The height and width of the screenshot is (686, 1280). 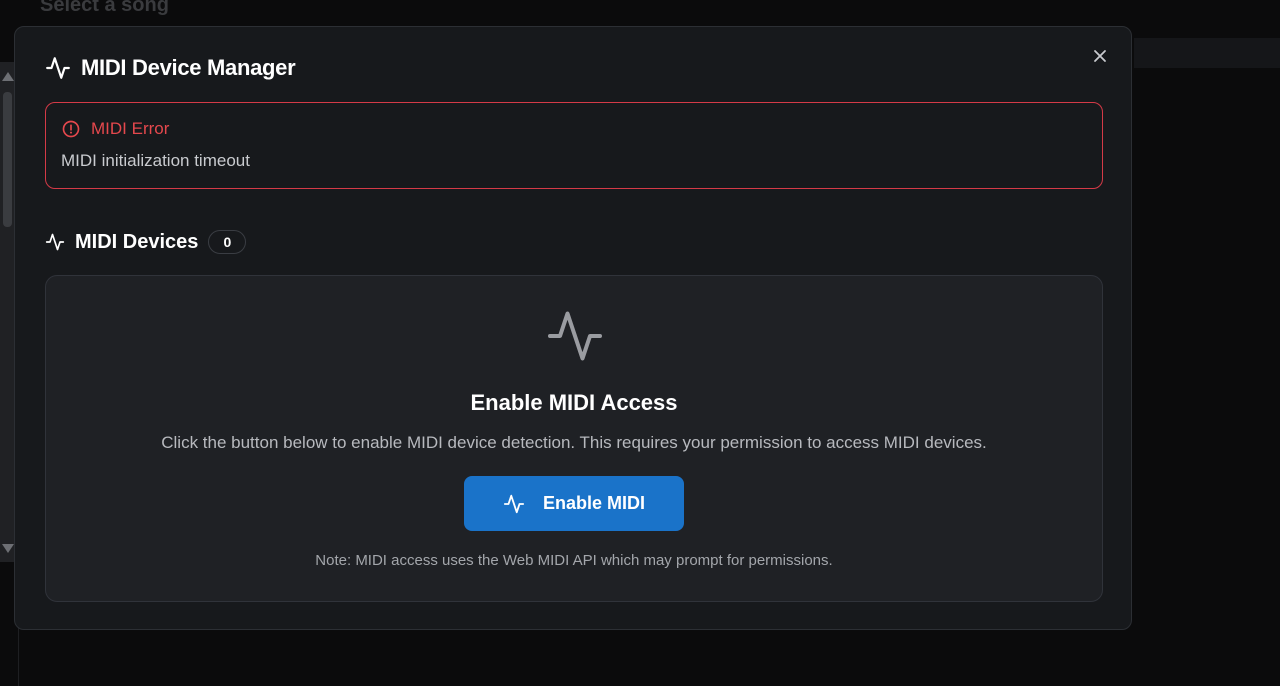 I want to click on page-title: Select a song, so click(x=104, y=8).